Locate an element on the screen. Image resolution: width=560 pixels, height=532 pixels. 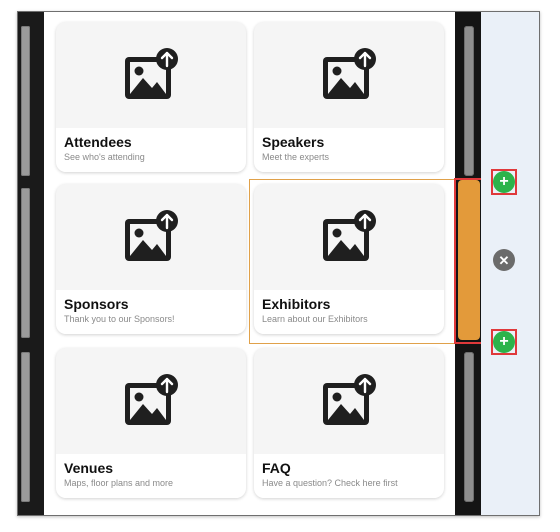
tile-subtitle: Learn about our Exhibitors is located at coordinates (315, 319).